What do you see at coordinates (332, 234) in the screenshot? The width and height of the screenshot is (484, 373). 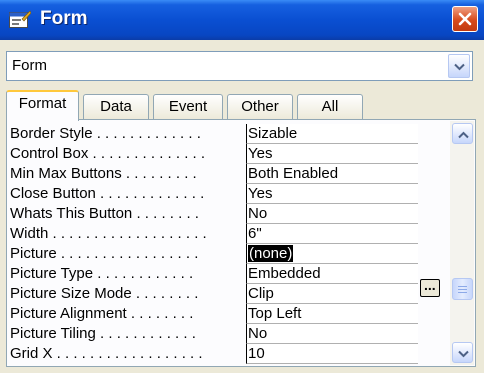 I see `property-value: 6"` at bounding box center [332, 234].